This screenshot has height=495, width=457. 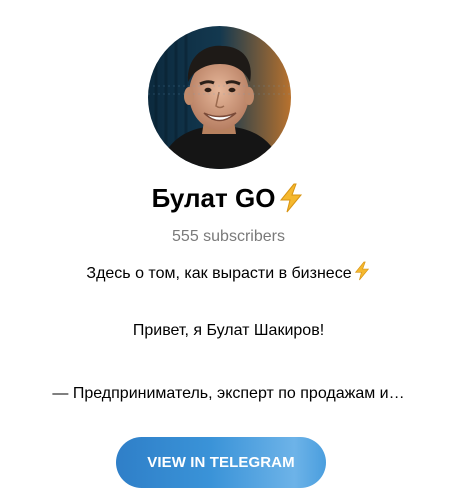 What do you see at coordinates (219, 97) in the screenshot?
I see `channel-avatar` at bounding box center [219, 97].